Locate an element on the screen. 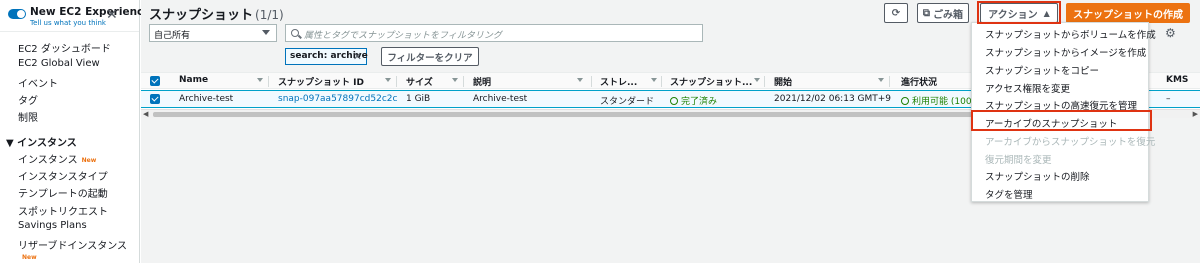 The image size is (1200, 263). sidebar-item-savings-plans: Savings Plans is located at coordinates (52, 225).